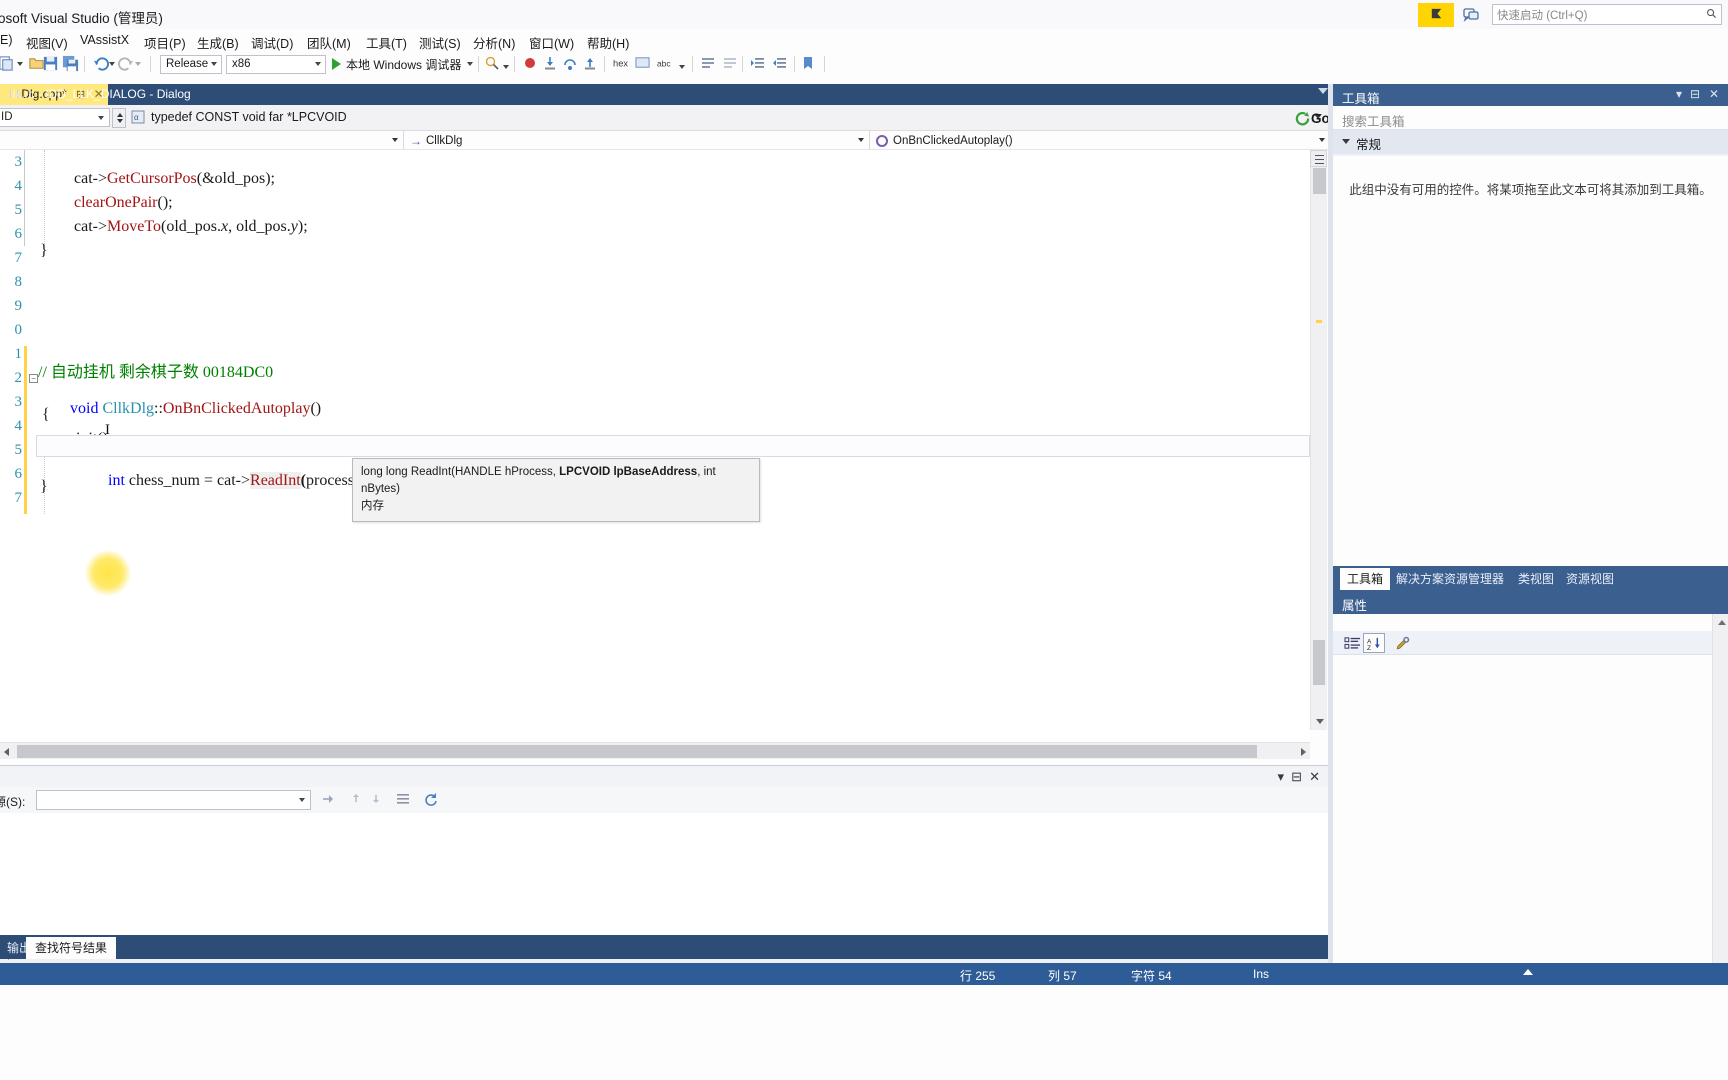  What do you see at coordinates (1100, 140) in the screenshot?
I see `nav-member-select: OnBnClickedAutoplay()` at bounding box center [1100, 140].